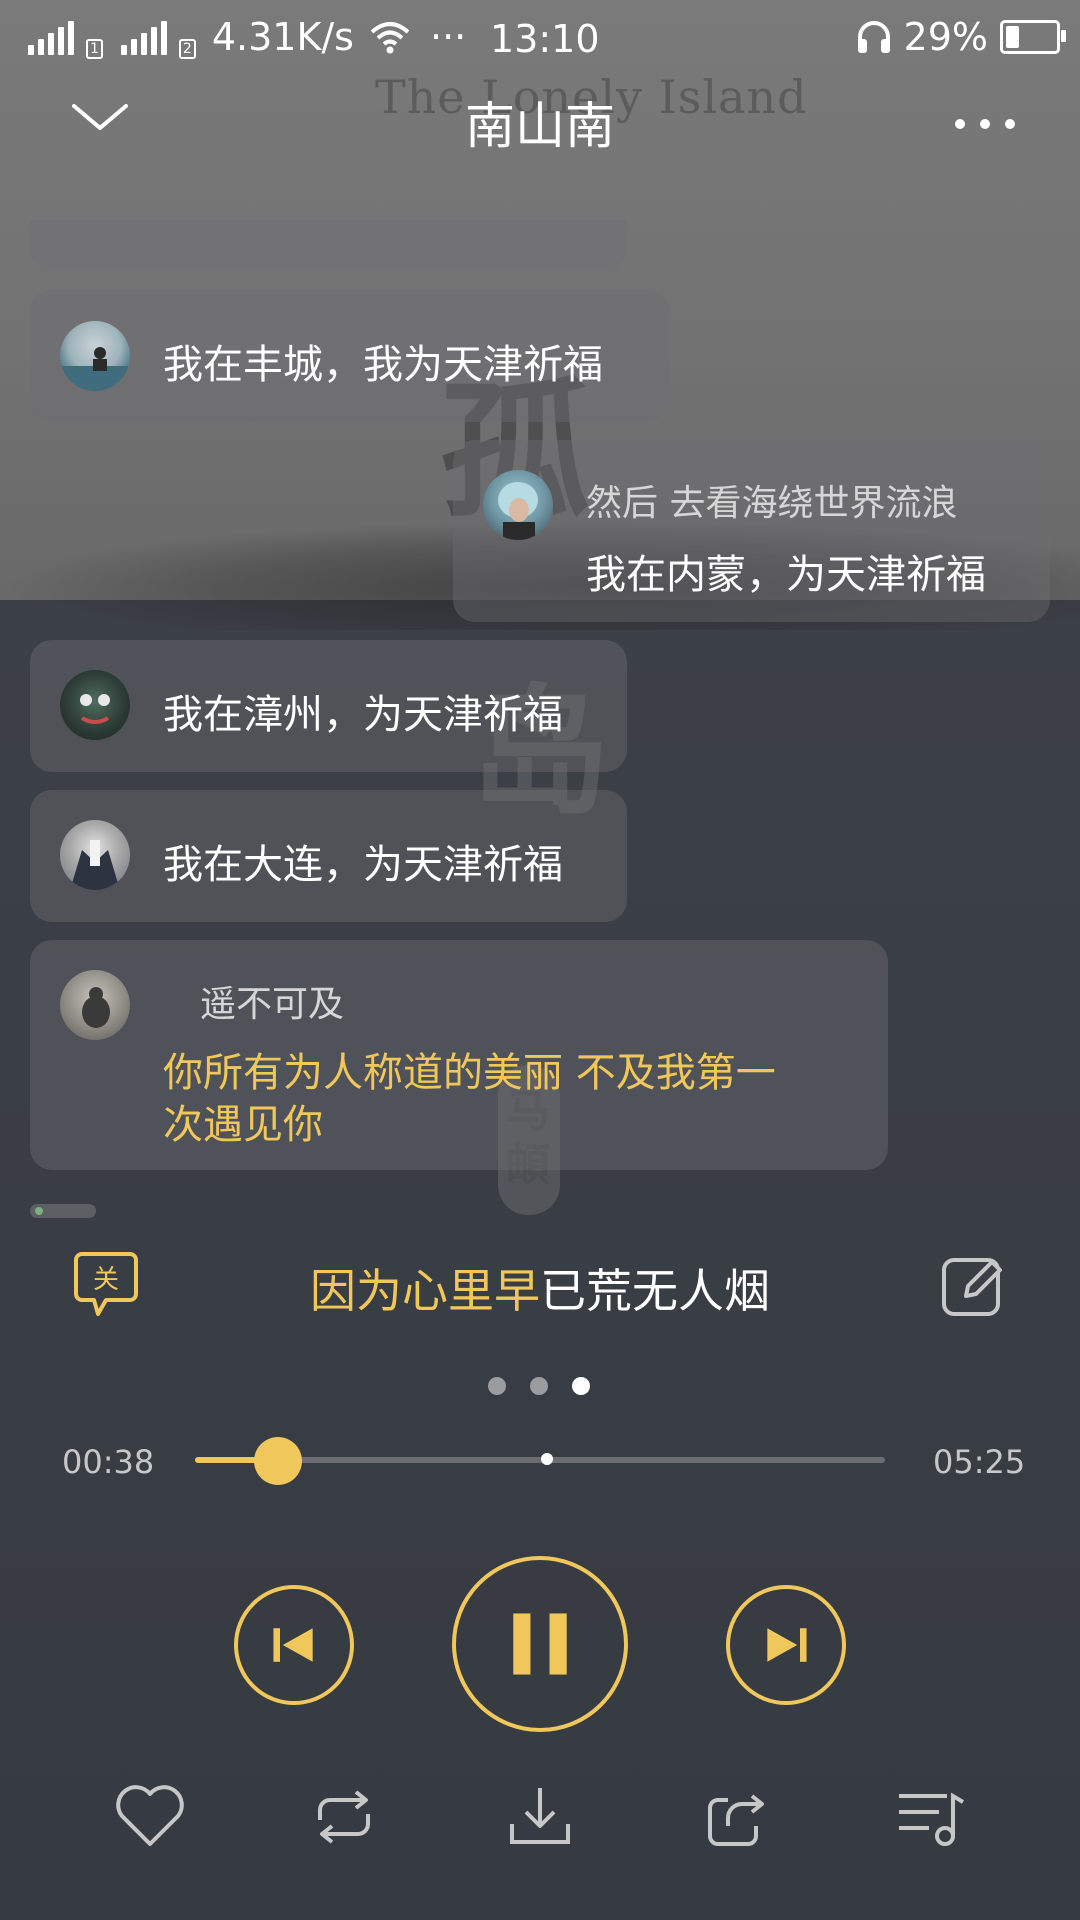  I want to click on next-icon, so click(787, 1645).